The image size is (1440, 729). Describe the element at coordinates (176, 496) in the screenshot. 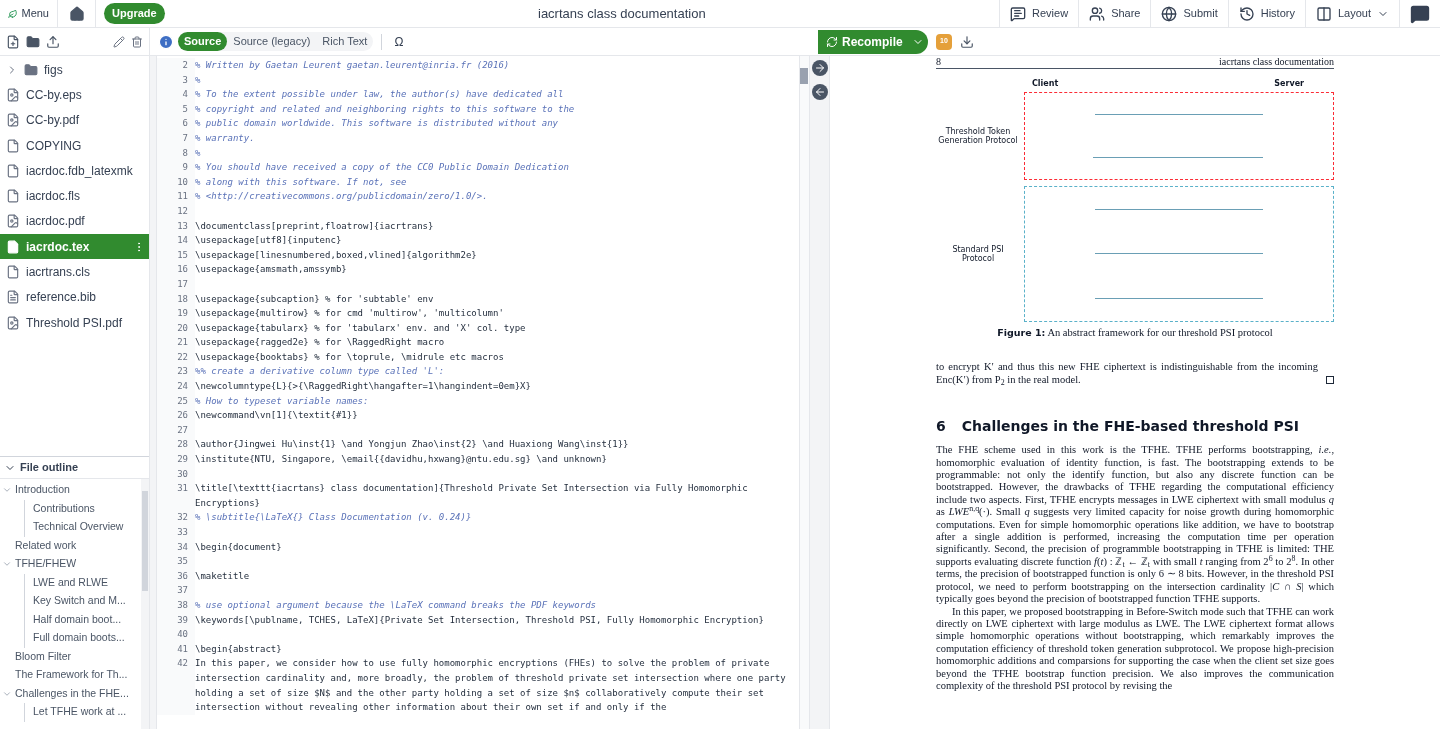

I see `line-number: 31` at that location.